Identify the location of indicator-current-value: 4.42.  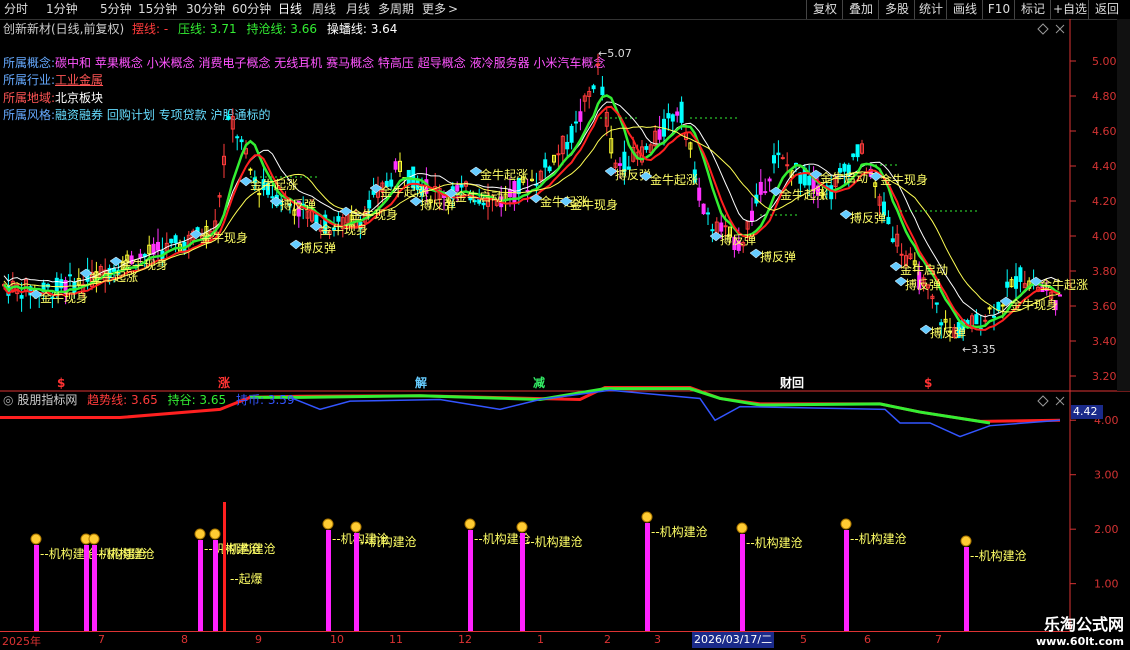
(1087, 412).